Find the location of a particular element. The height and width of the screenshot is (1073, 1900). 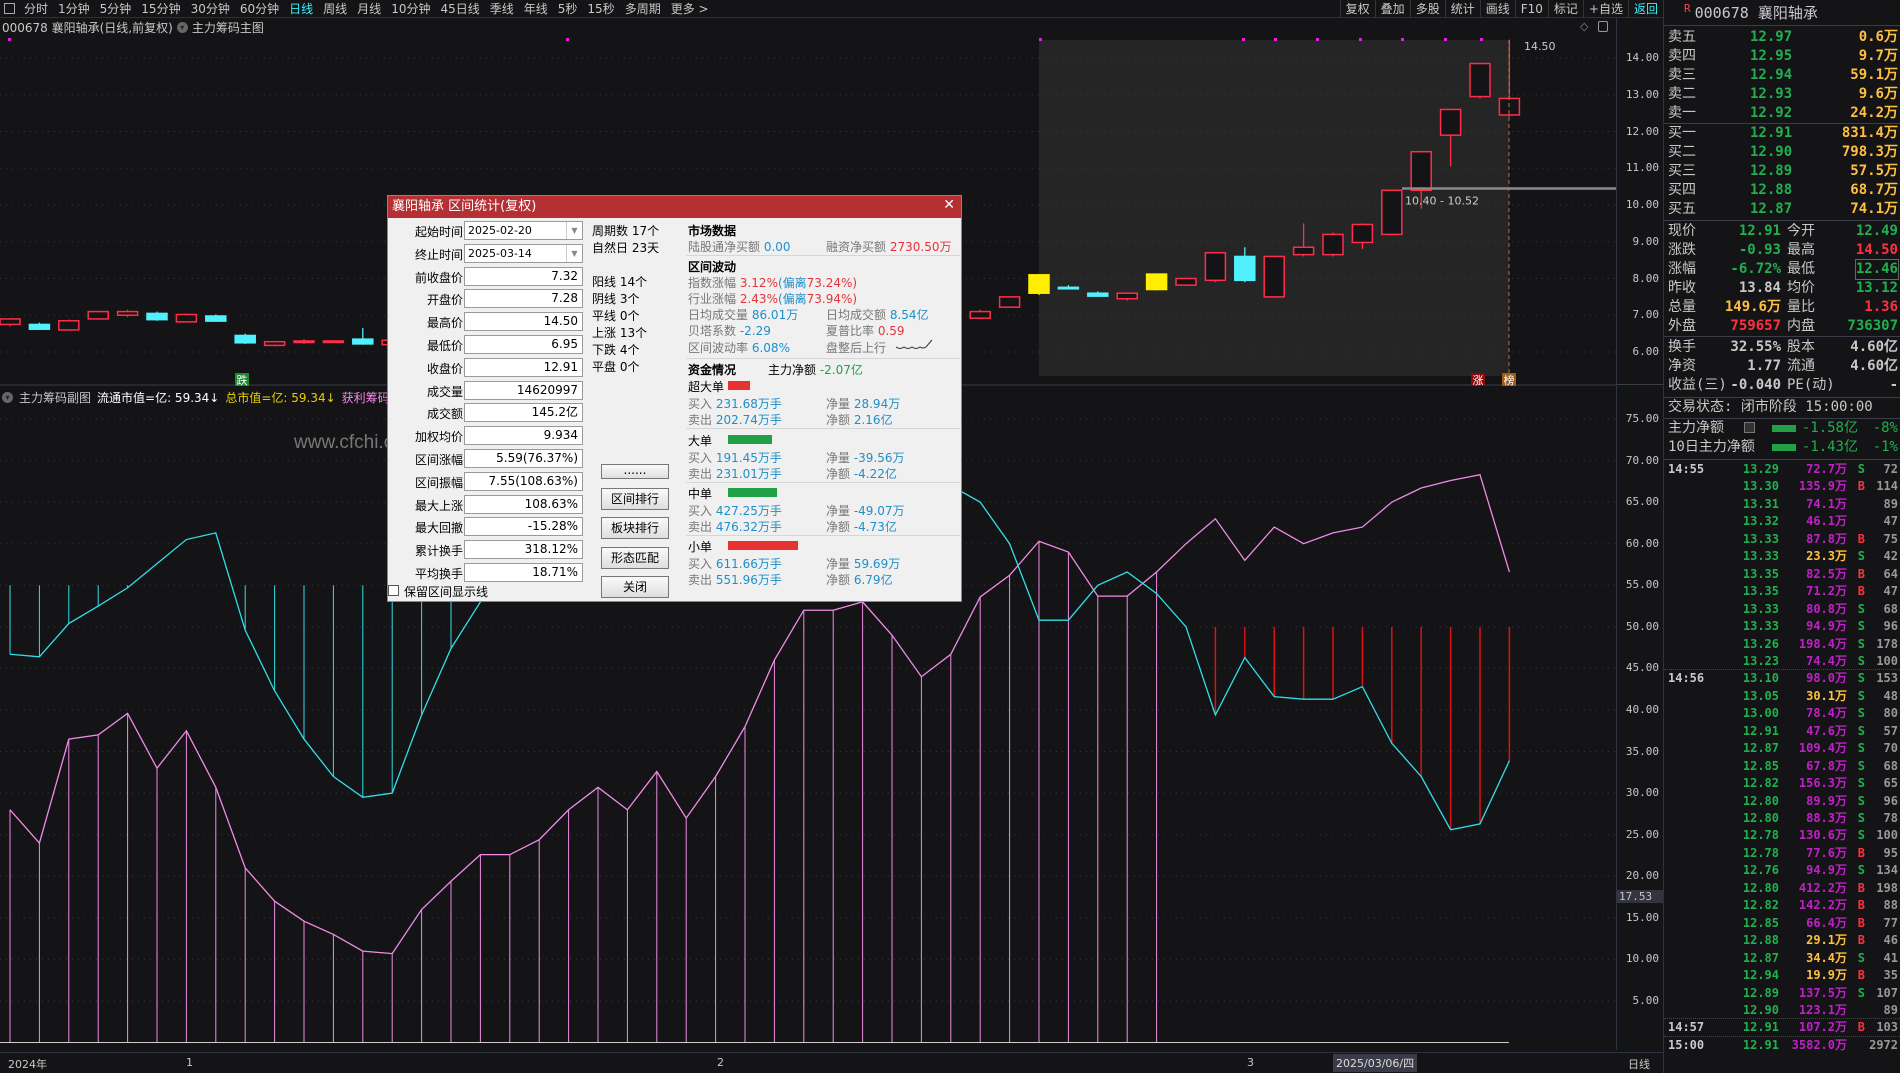

period-tab: 分时 is located at coordinates (36, 8).